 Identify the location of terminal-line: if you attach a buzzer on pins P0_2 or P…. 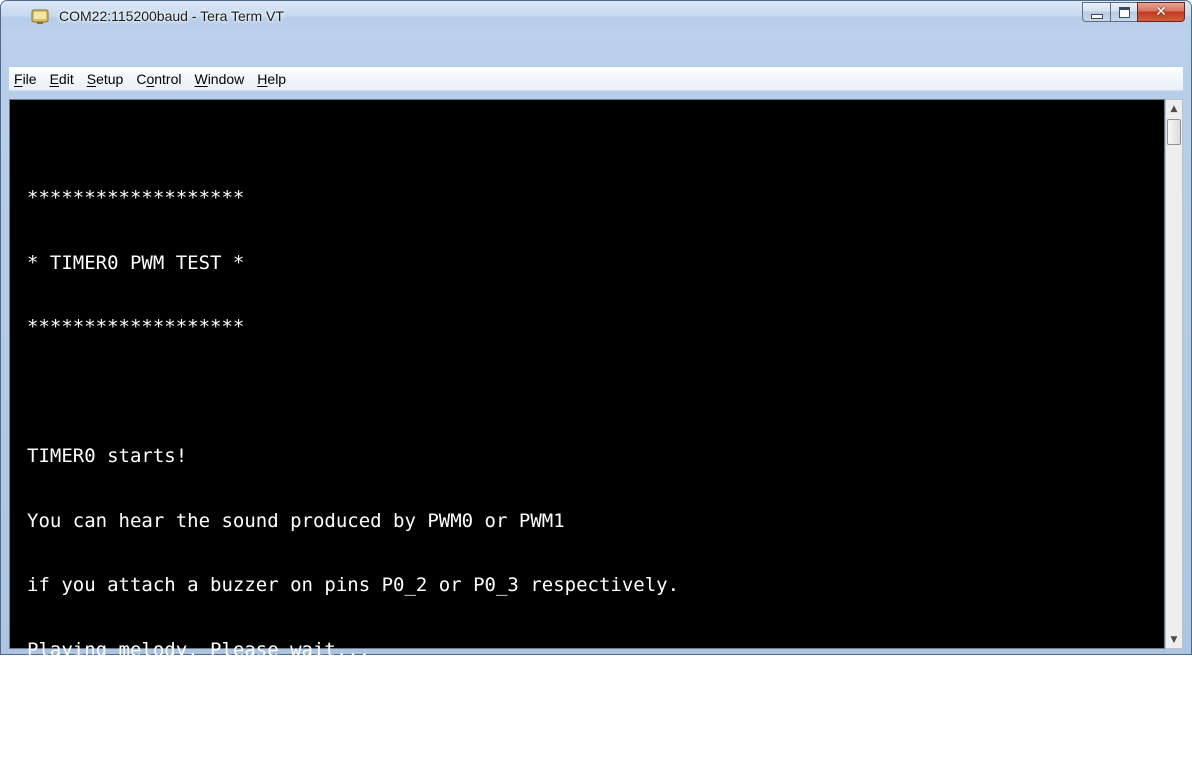
(353, 585).